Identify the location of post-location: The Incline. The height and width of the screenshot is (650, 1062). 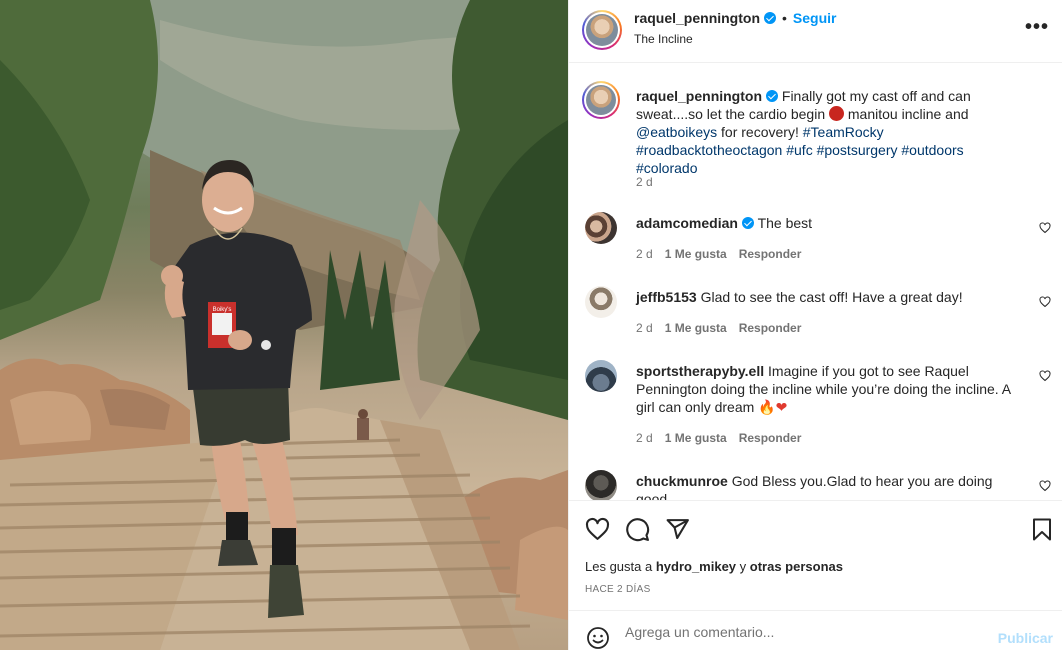
(663, 39).